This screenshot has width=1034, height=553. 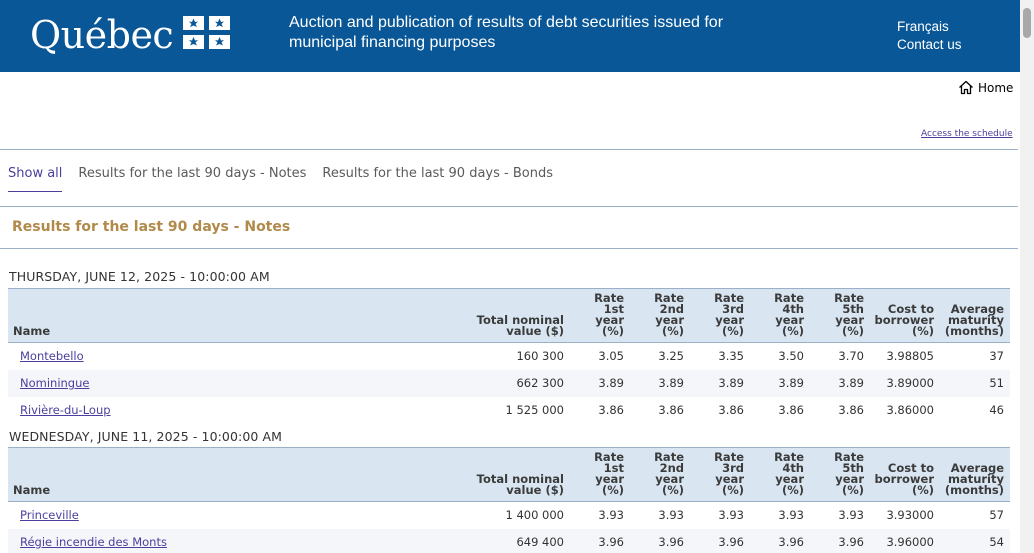 What do you see at coordinates (910, 356) in the screenshot?
I see `cost-cell: 3.98805` at bounding box center [910, 356].